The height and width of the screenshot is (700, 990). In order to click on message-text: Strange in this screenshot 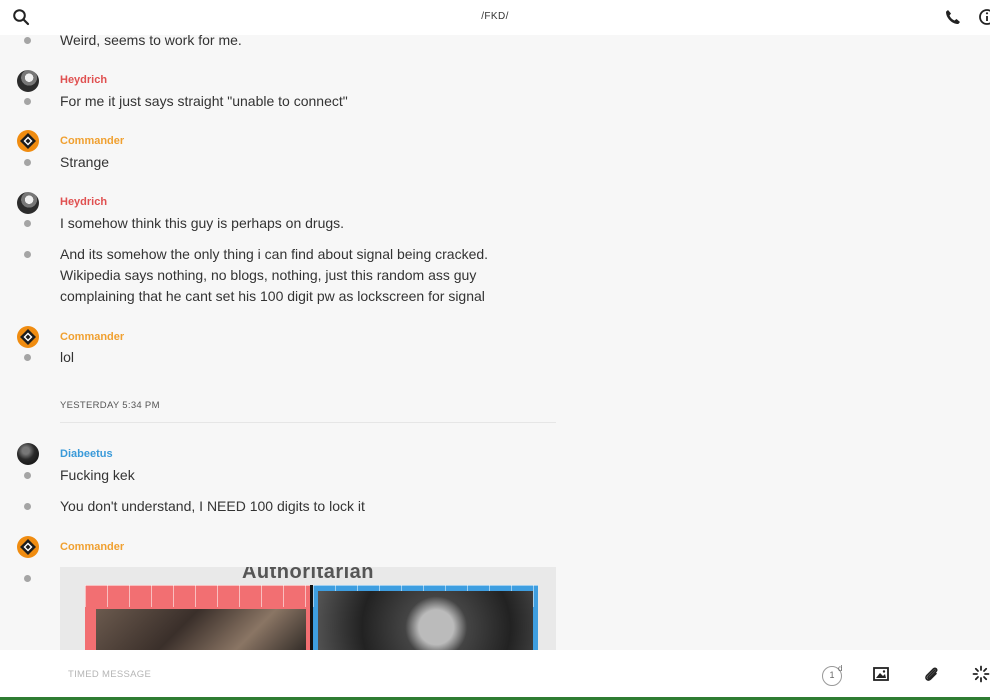, I will do `click(85, 162)`.